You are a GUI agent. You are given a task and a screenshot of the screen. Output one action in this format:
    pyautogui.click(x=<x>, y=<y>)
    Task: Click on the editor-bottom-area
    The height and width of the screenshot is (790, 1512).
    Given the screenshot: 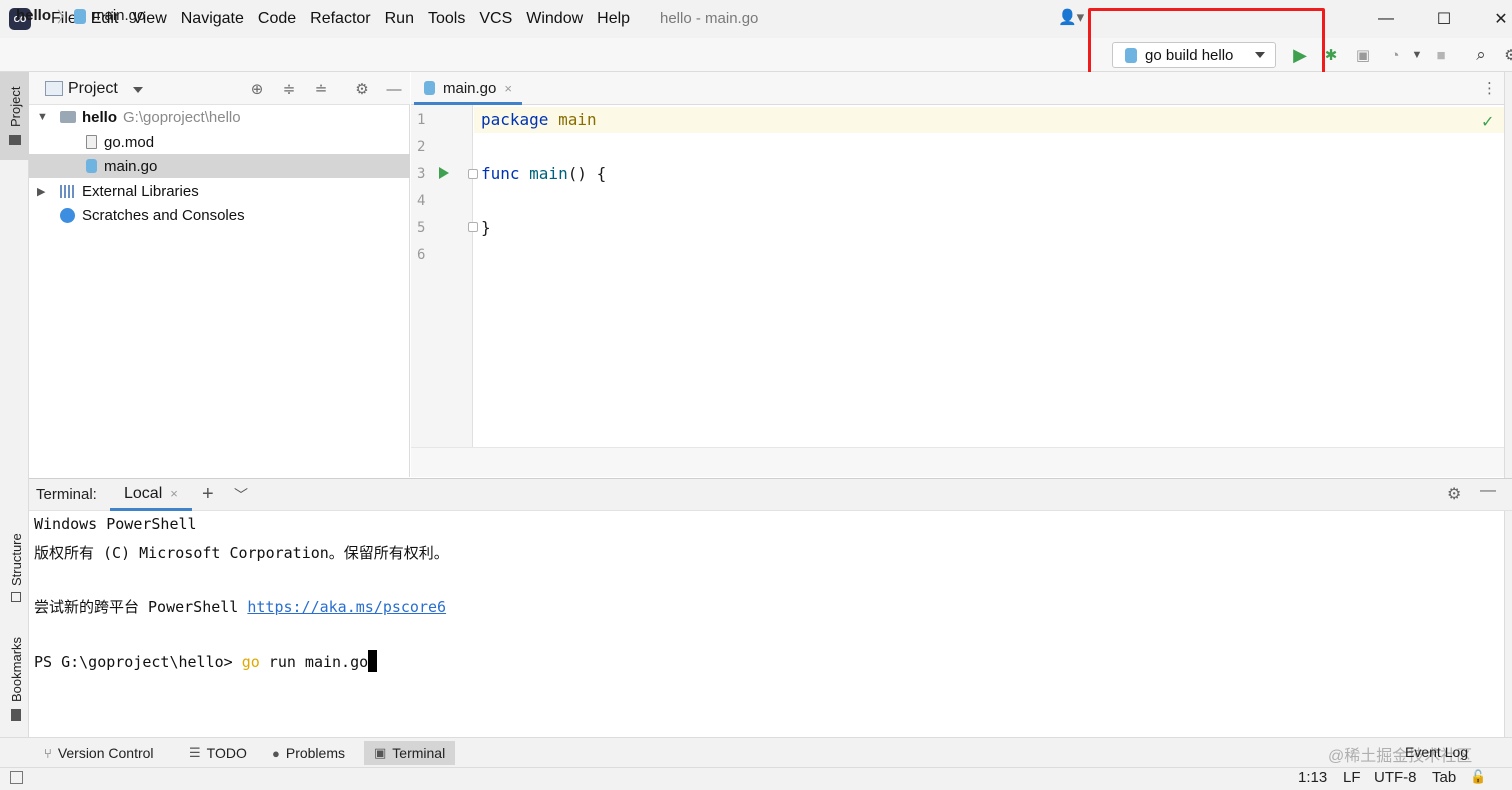 What is the action you would take?
    pyautogui.click(x=961, y=462)
    